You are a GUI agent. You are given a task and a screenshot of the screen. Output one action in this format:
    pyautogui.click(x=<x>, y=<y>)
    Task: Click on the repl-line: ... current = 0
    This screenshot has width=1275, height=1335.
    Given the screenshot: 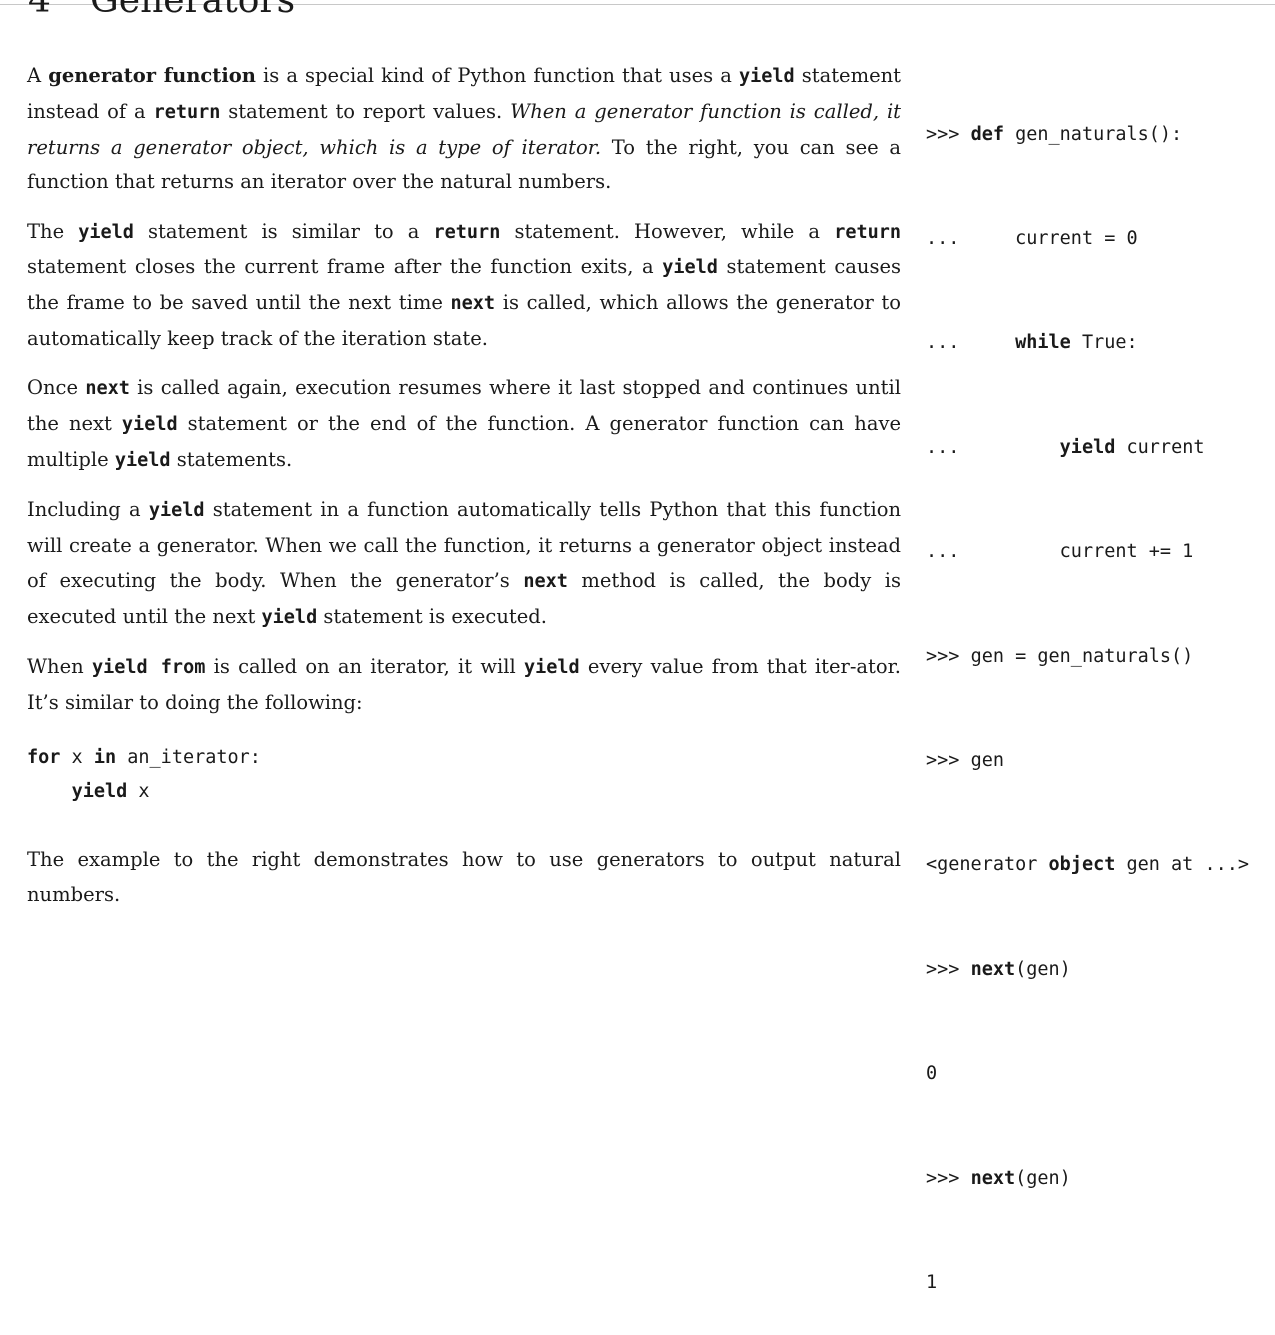 What is the action you would take?
    pyautogui.click(x=1100, y=239)
    